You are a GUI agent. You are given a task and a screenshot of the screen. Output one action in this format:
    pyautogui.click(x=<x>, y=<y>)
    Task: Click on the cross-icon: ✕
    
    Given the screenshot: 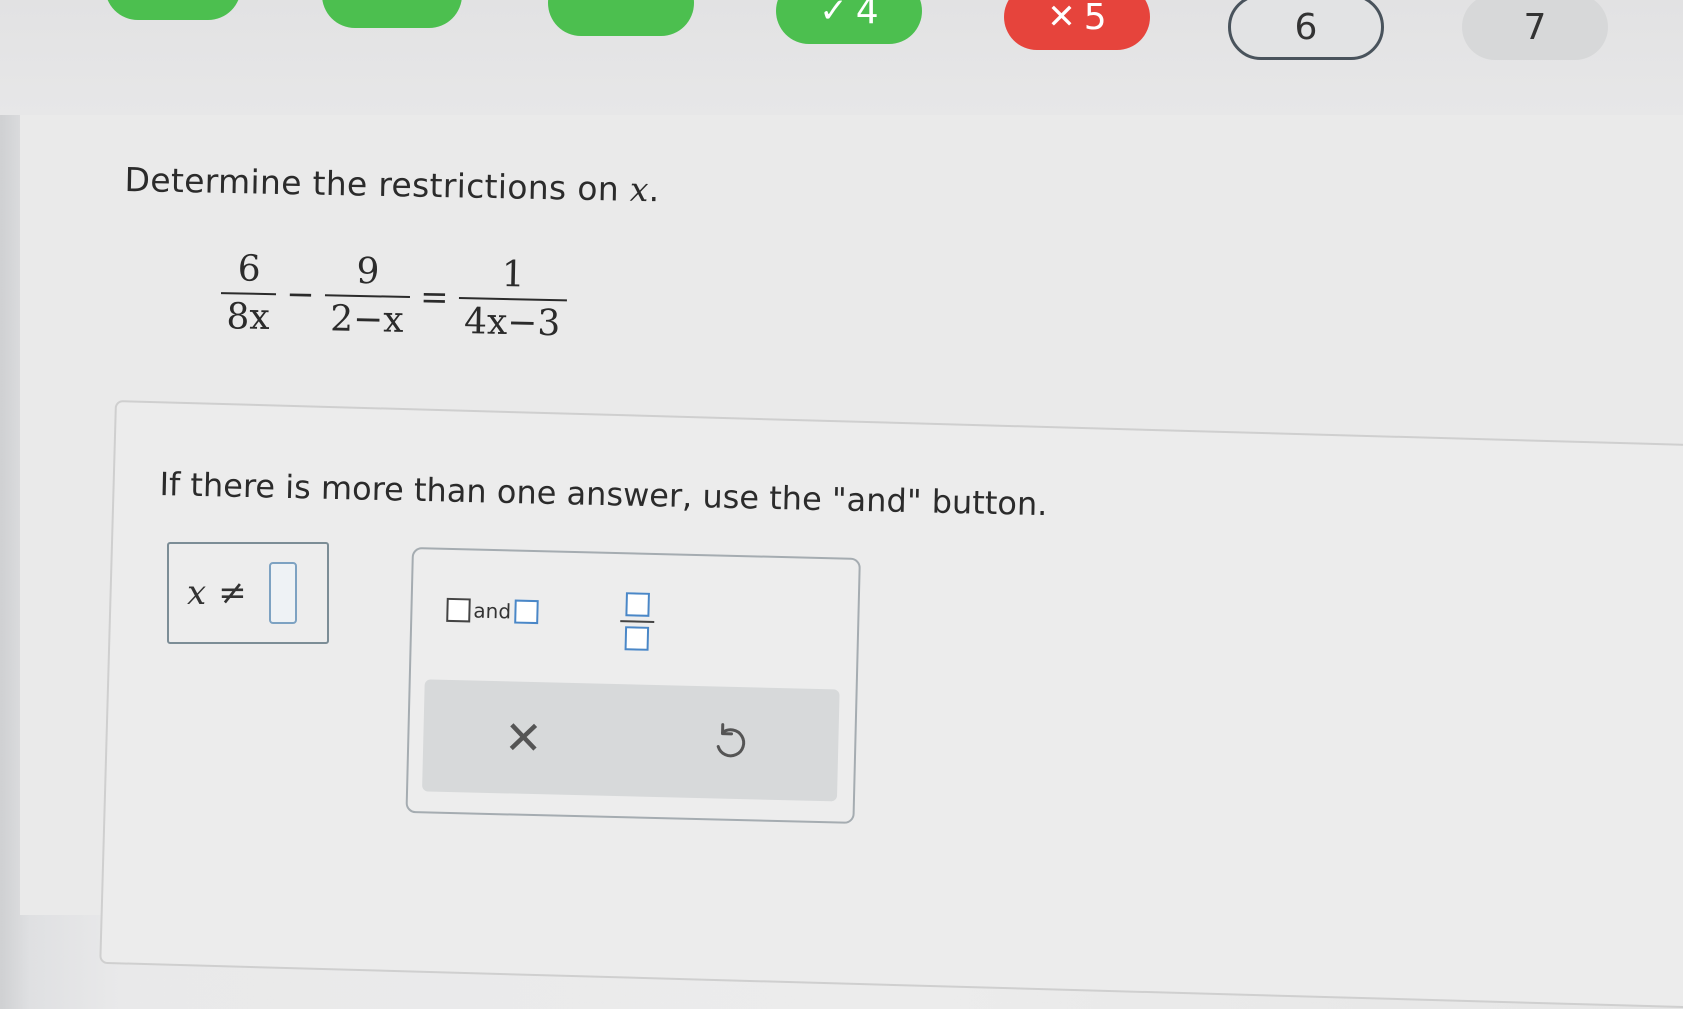 What is the action you would take?
    pyautogui.click(x=1061, y=18)
    